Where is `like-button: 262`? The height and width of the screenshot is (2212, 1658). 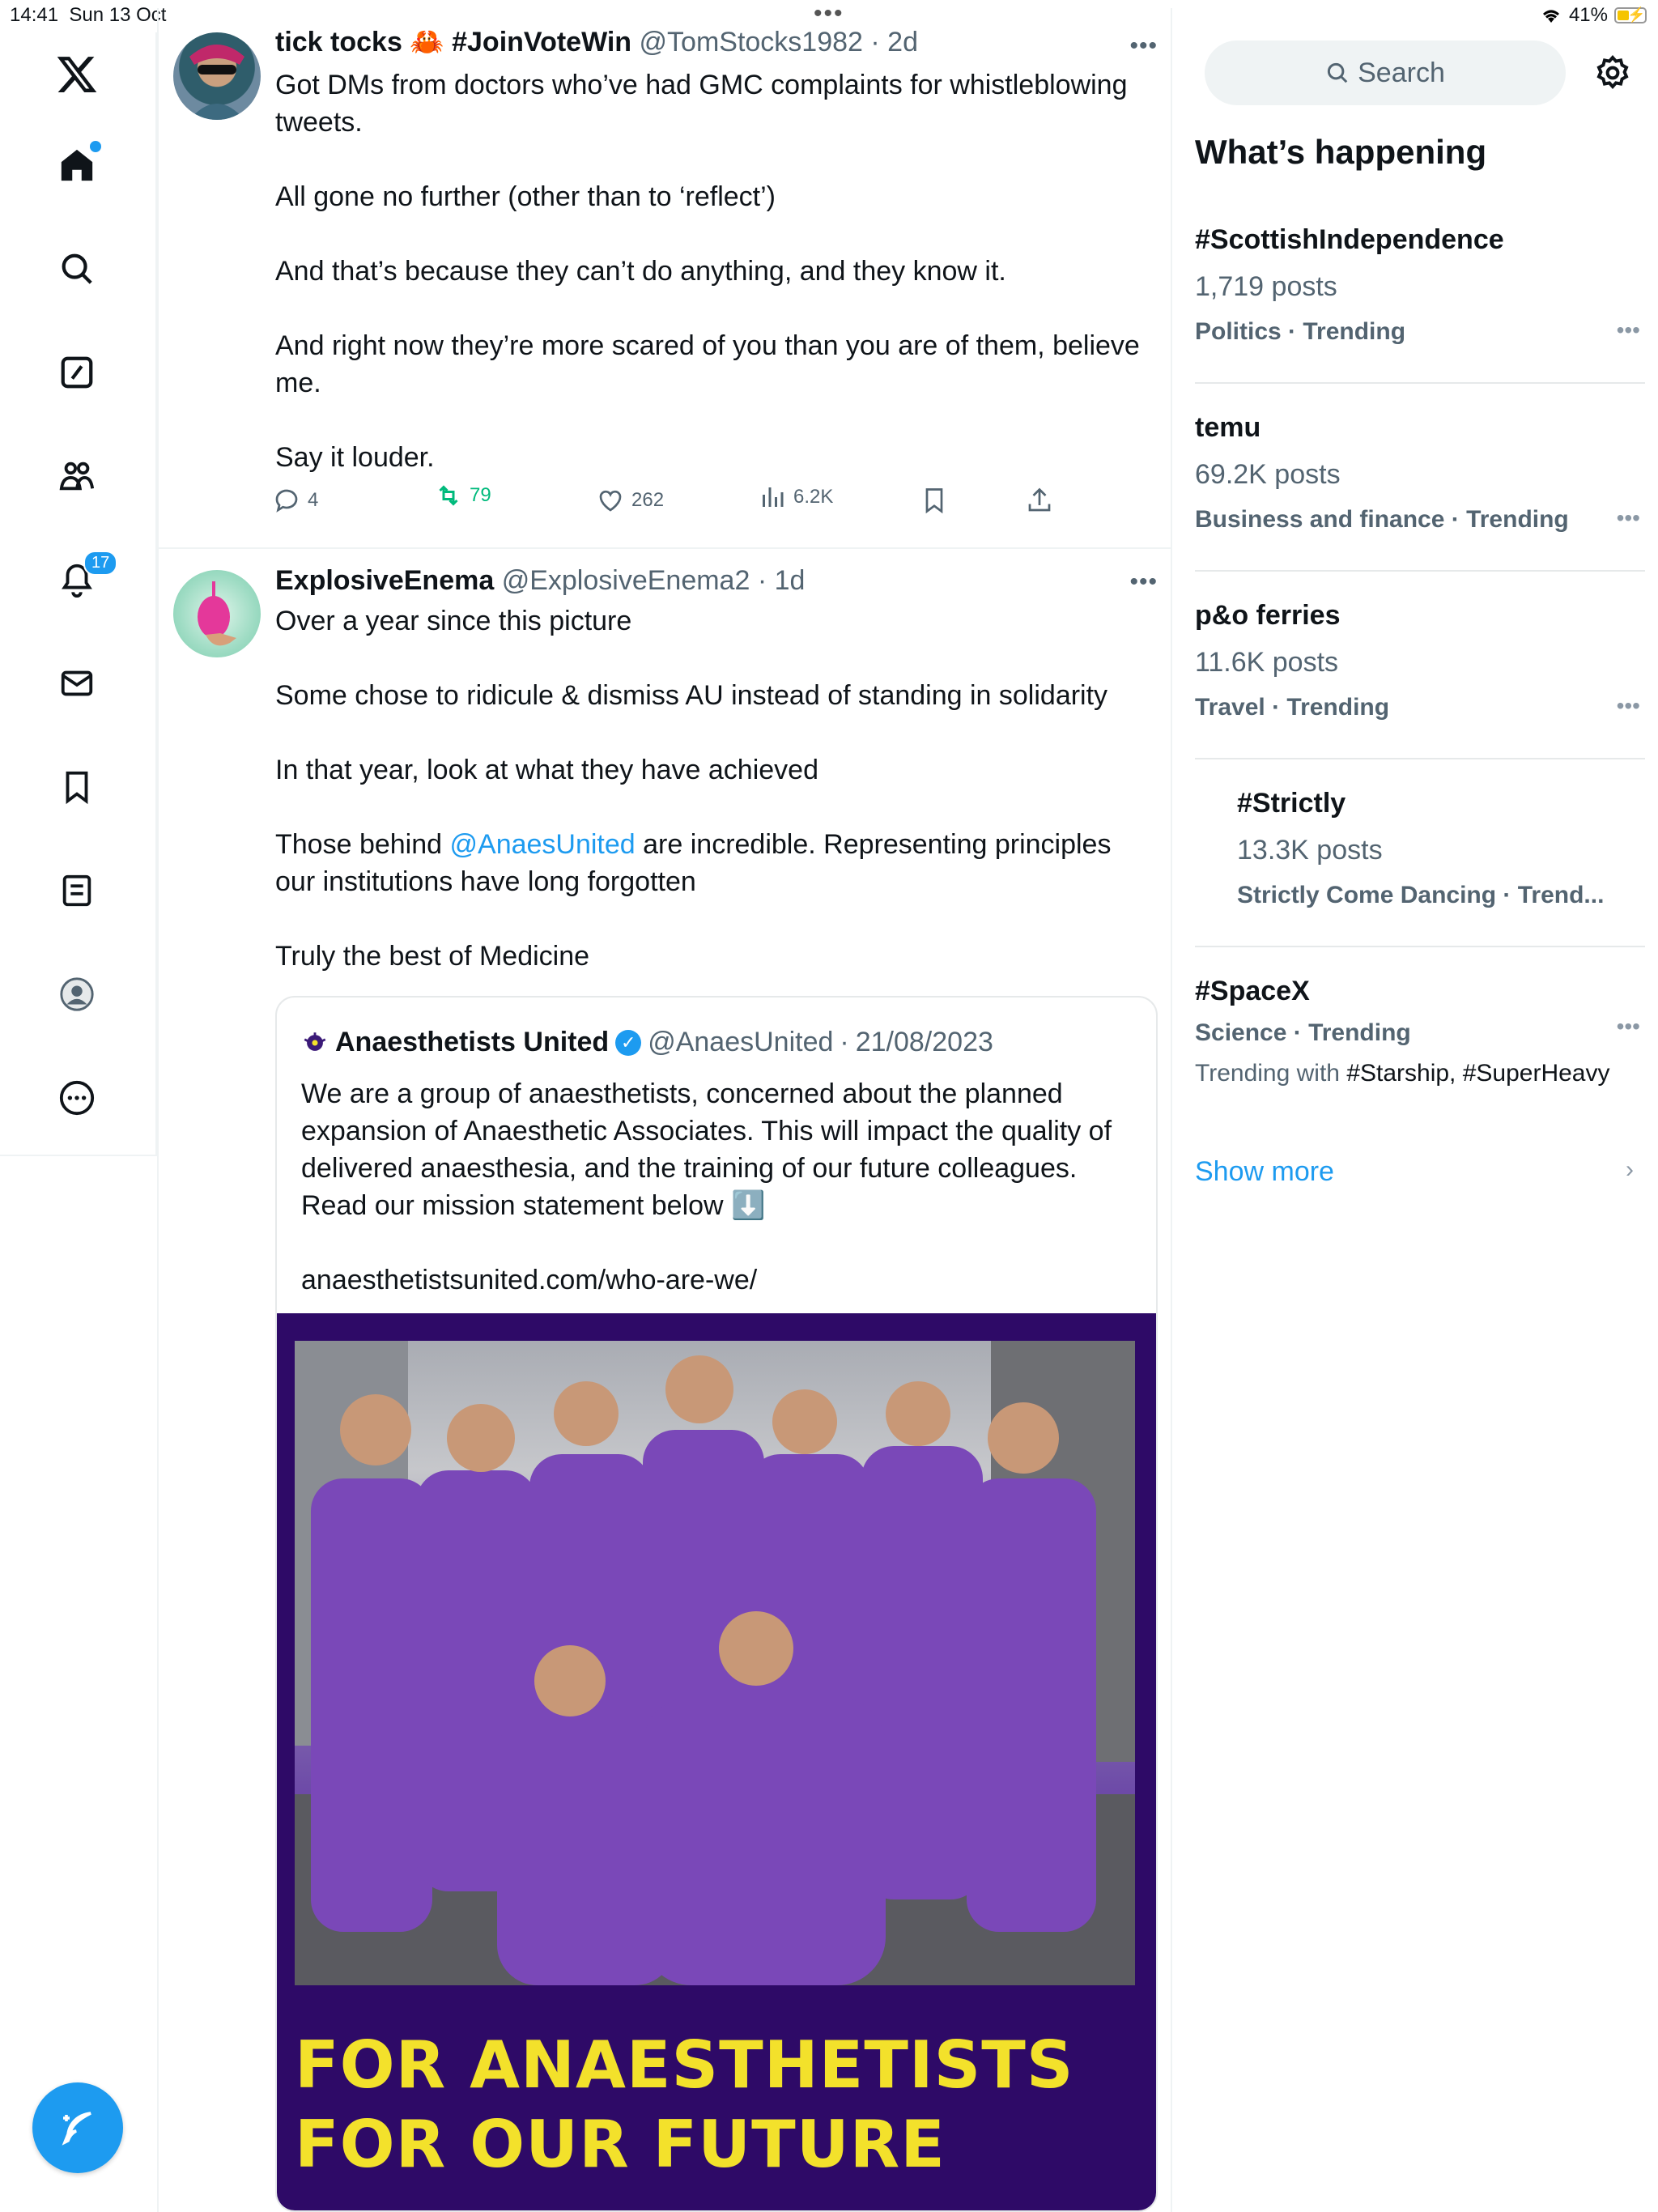
like-button: 262 is located at coordinates (630, 501).